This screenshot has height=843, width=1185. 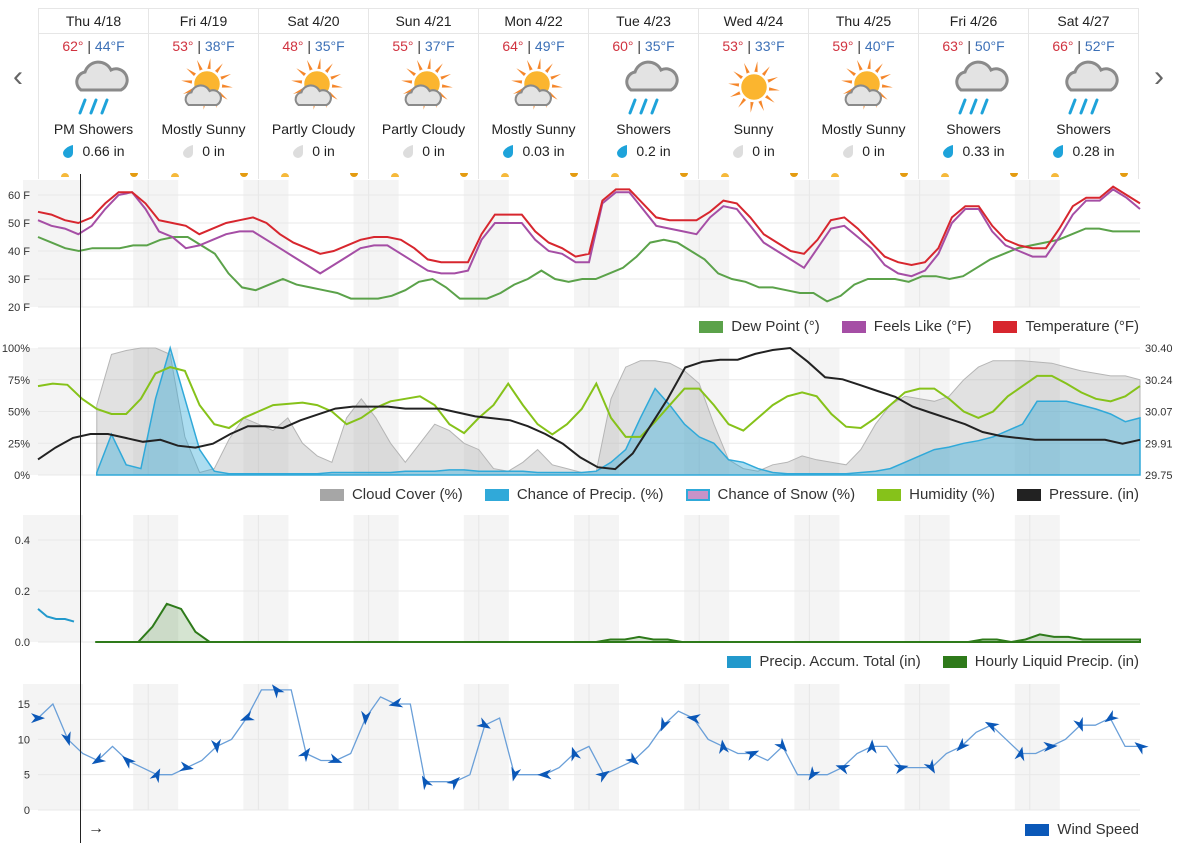 I want to click on legend-label: Wind Speed, so click(x=1098, y=829).